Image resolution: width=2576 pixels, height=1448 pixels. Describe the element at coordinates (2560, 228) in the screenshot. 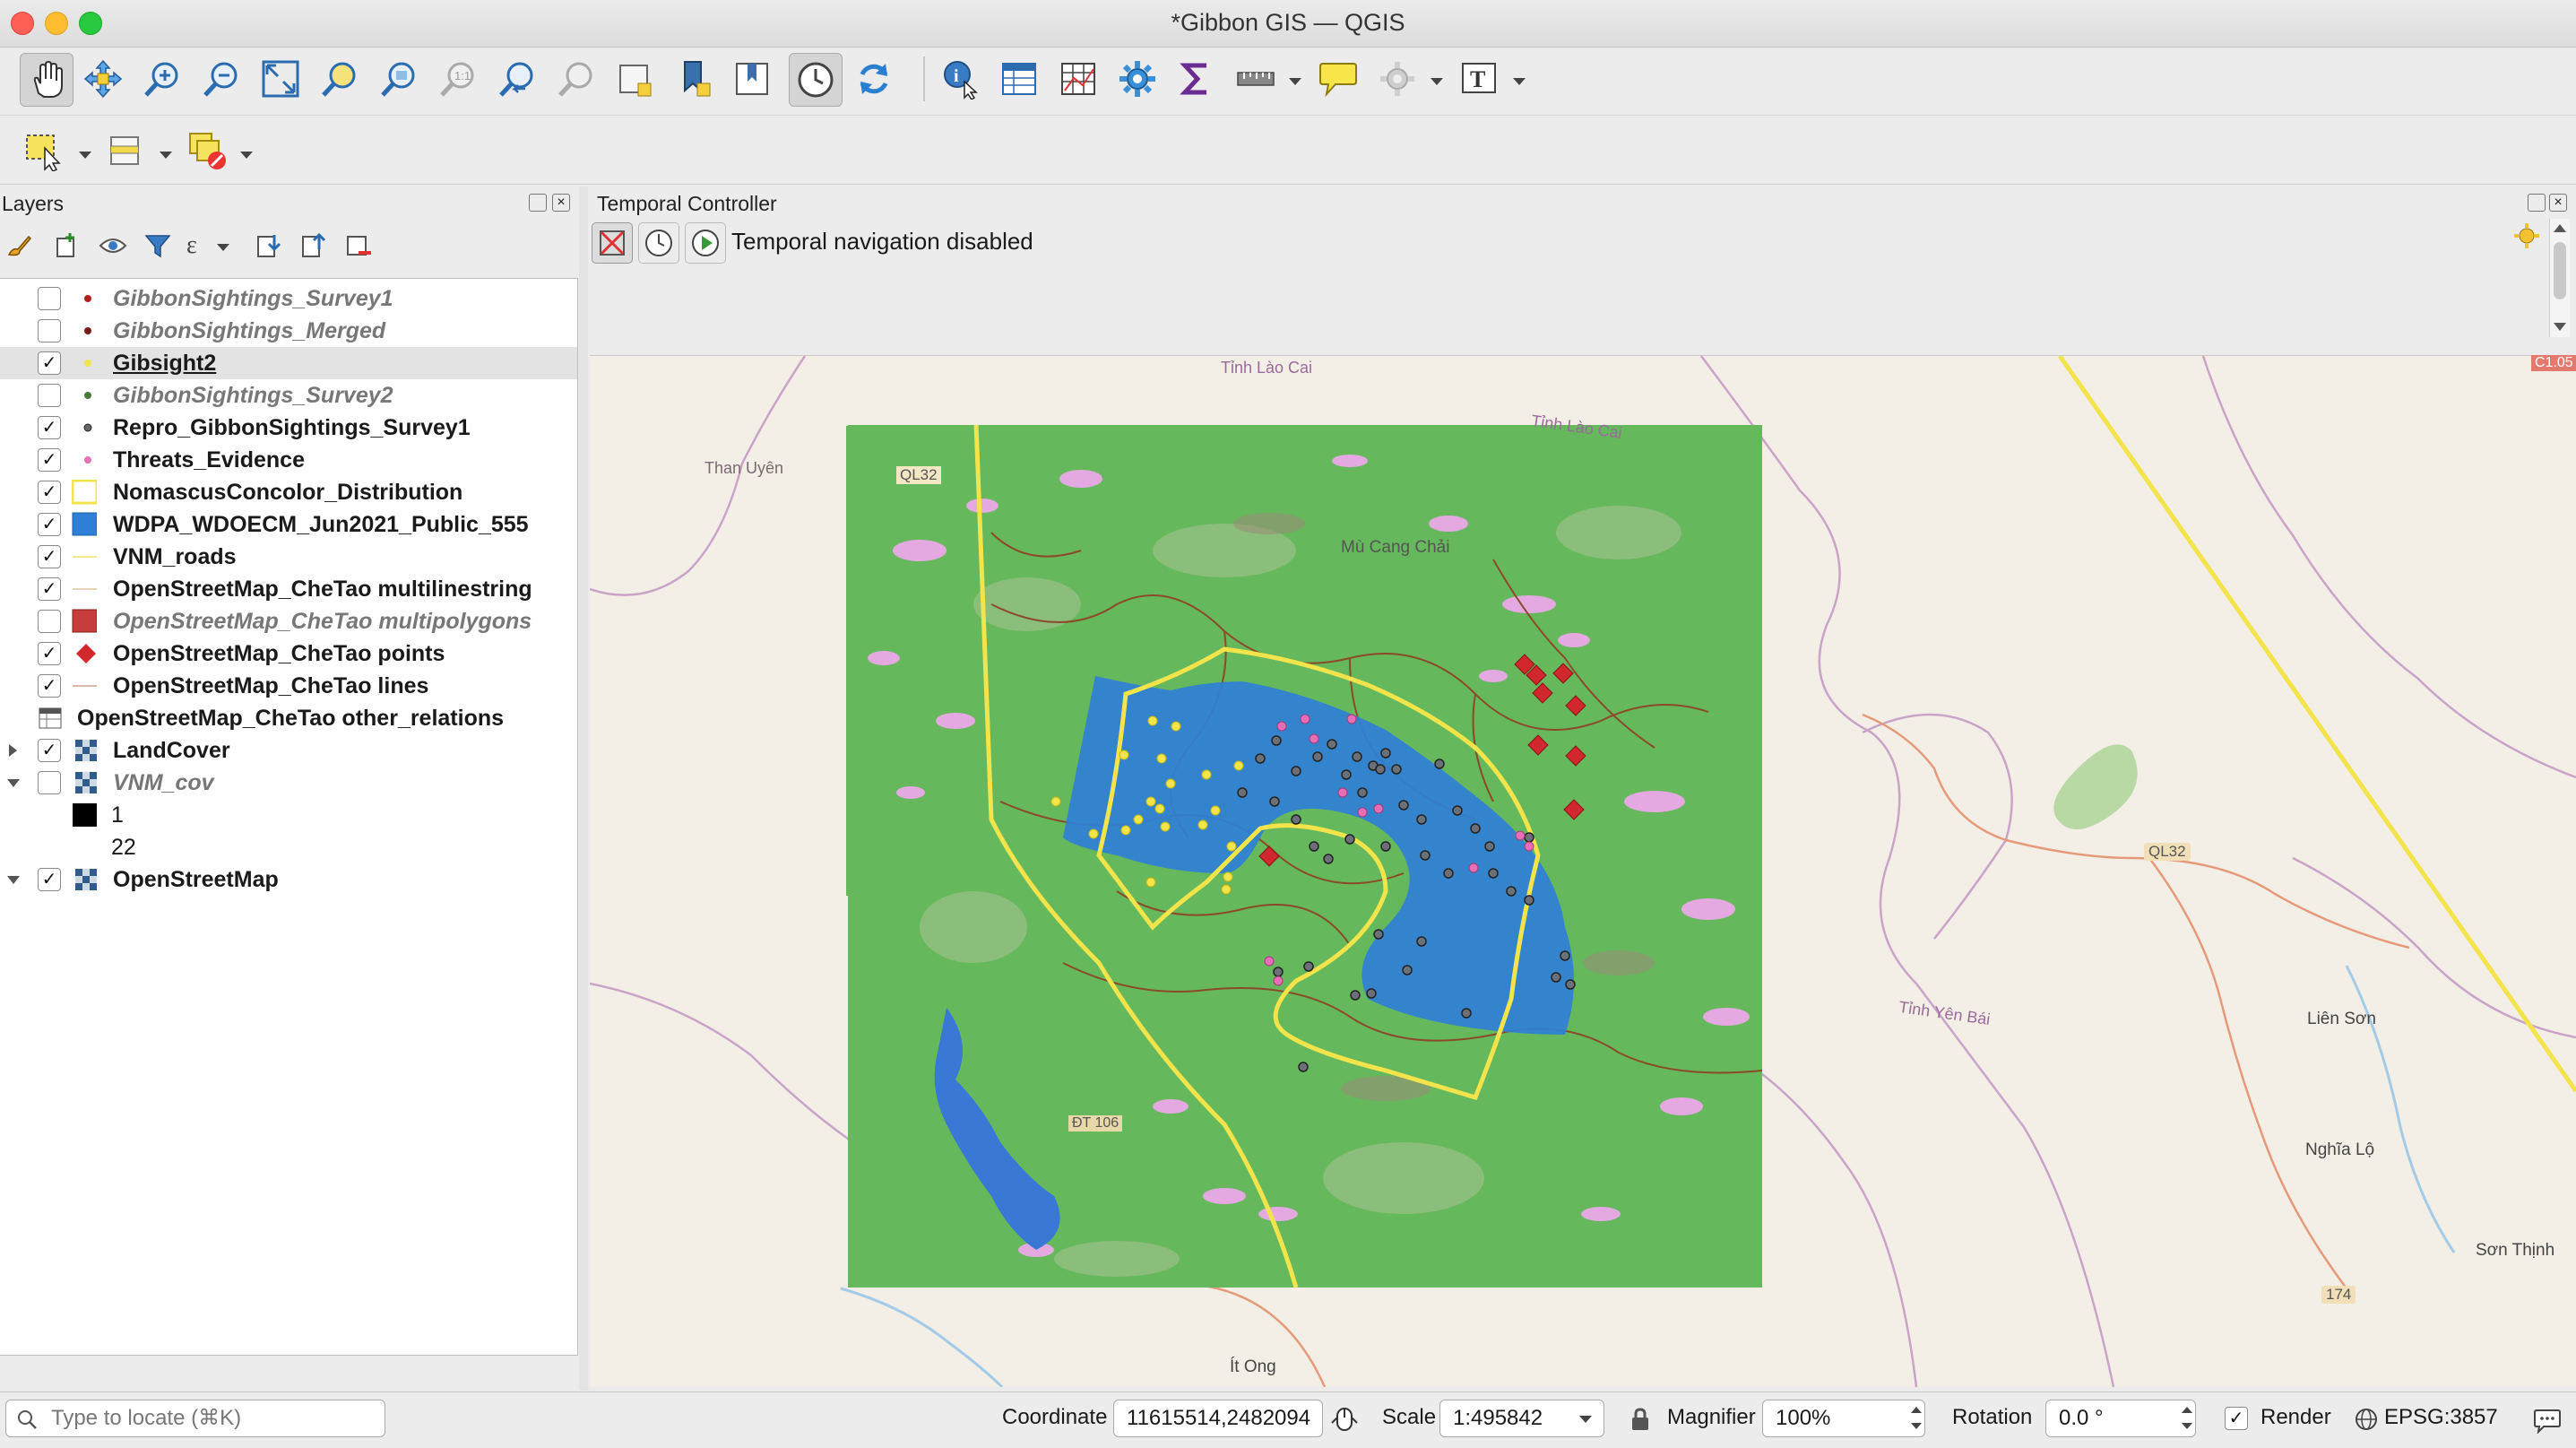

I see `scroll-up-arrow-icon` at that location.